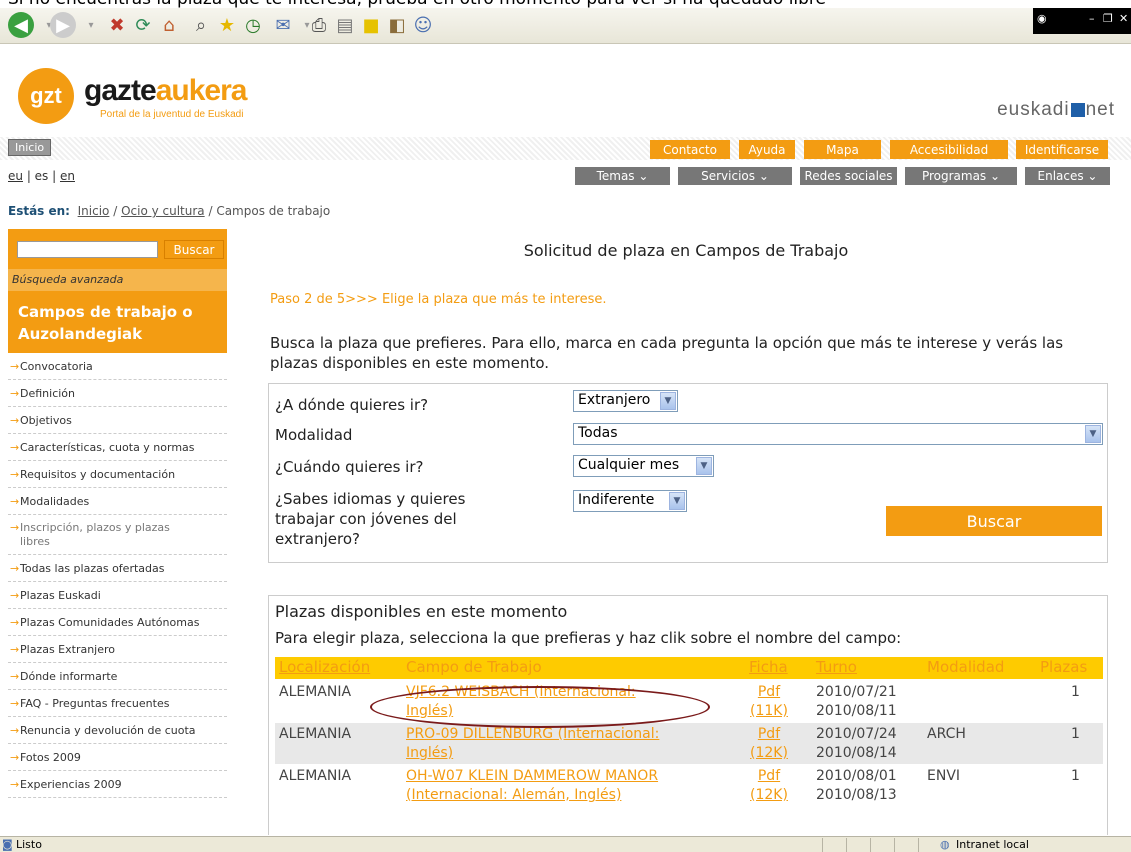 This screenshot has height=852, width=1131. Describe the element at coordinates (15, 730) in the screenshot. I see `arrow-right-icon: →` at that location.